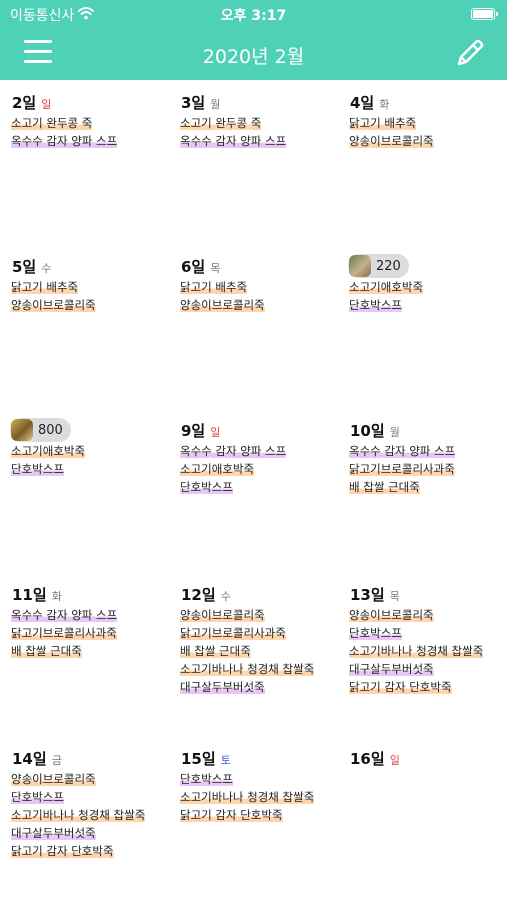 The height and width of the screenshot is (900, 507). What do you see at coordinates (422, 490) in the screenshot?
I see `day-cell: 10일 월옥수수 감자 양파 스프닭고기브로콜리사과죽배 찹쌀 근대죽` at bounding box center [422, 490].